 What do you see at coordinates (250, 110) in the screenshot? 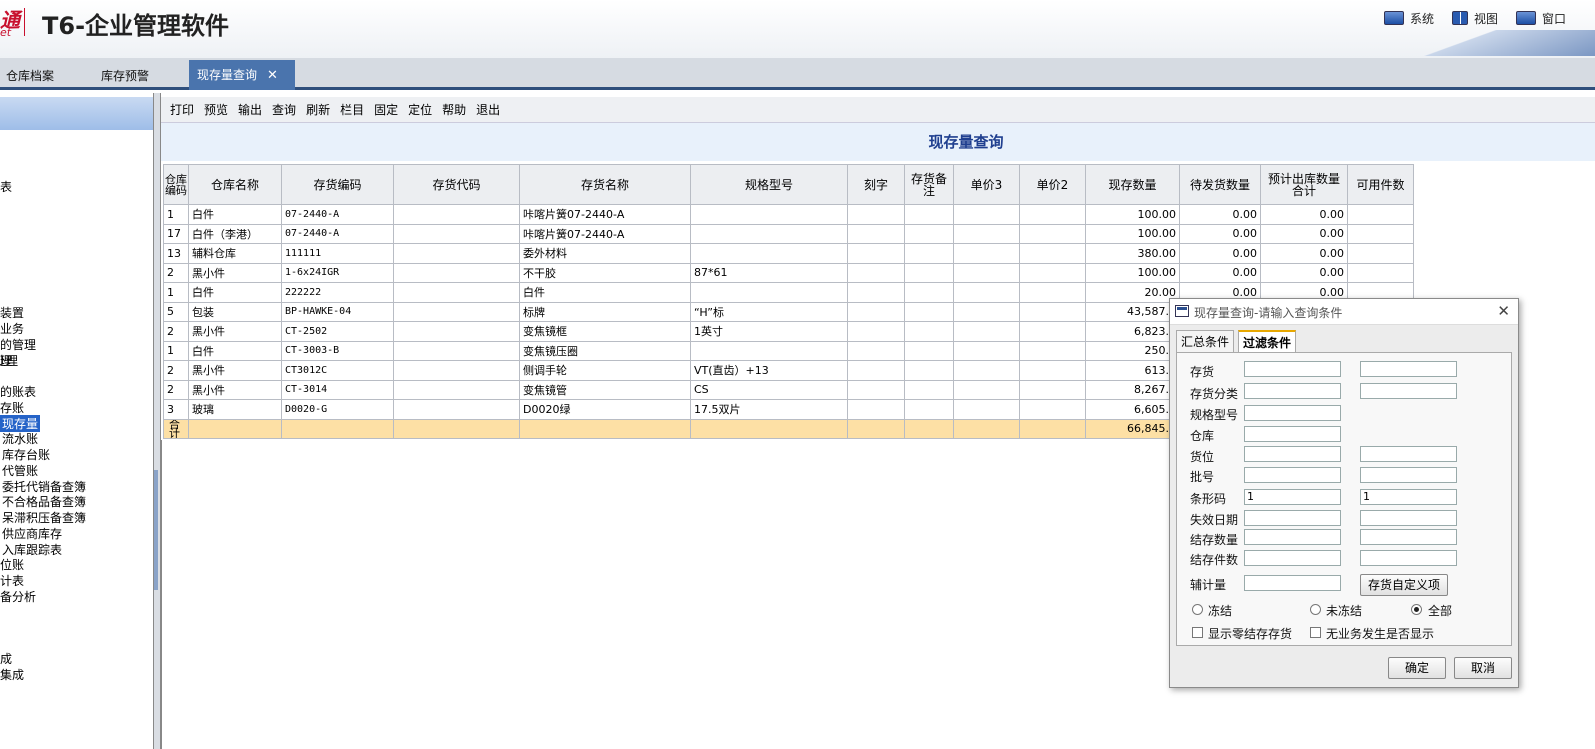
I see `export-button: 输出` at bounding box center [250, 110].